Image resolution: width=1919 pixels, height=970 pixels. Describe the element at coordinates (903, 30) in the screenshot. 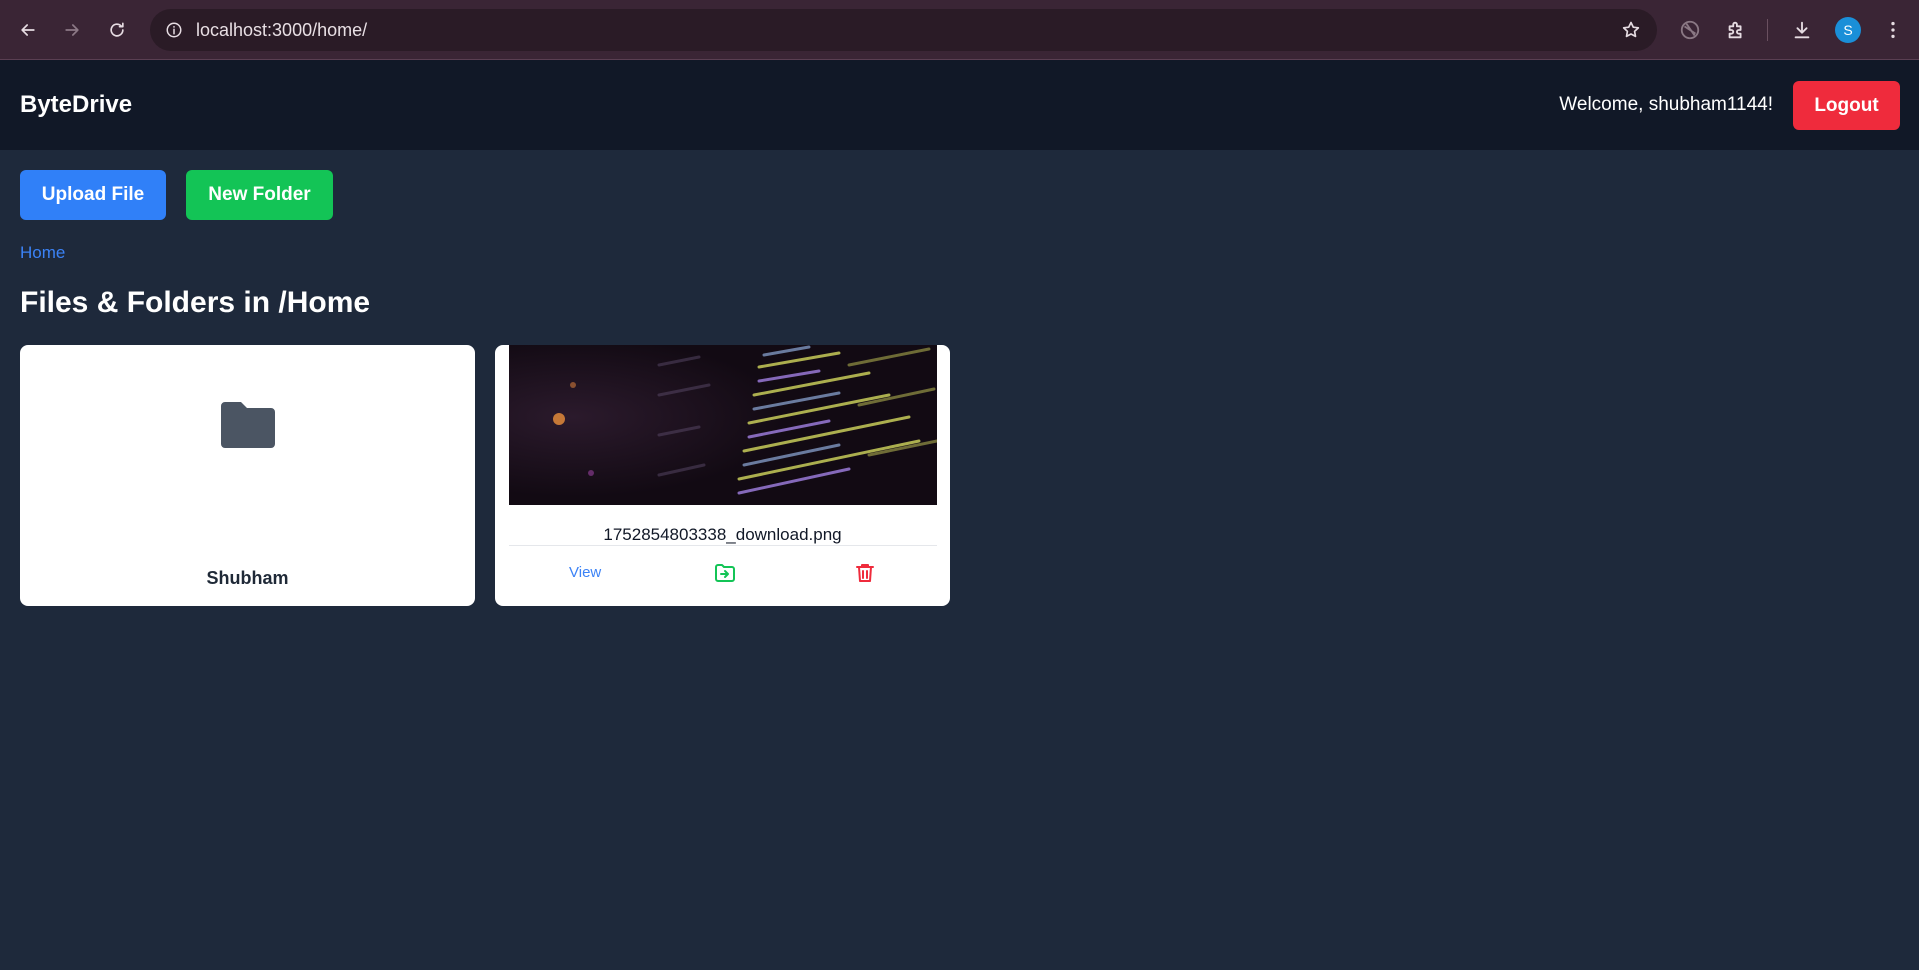

I see `address-bar: localhost:3000/home/` at that location.